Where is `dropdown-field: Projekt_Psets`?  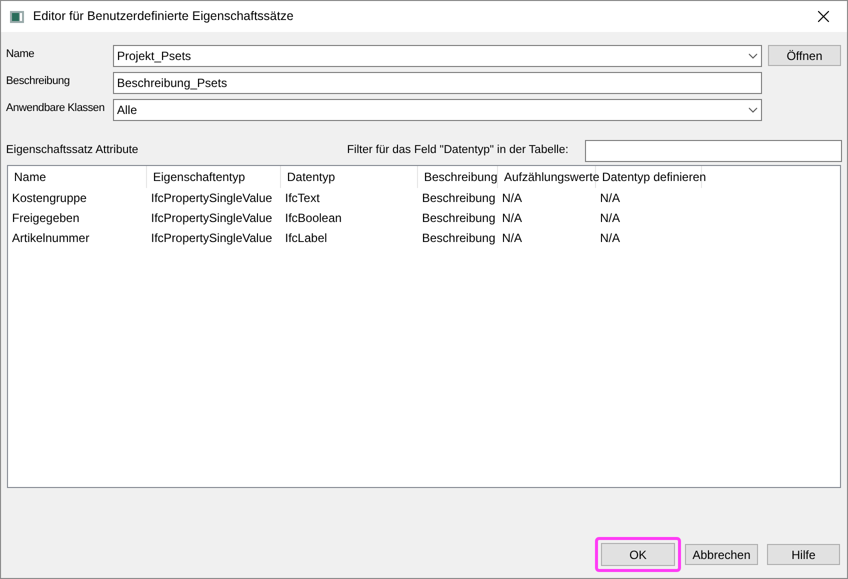
dropdown-field: Projekt_Psets is located at coordinates (437, 56).